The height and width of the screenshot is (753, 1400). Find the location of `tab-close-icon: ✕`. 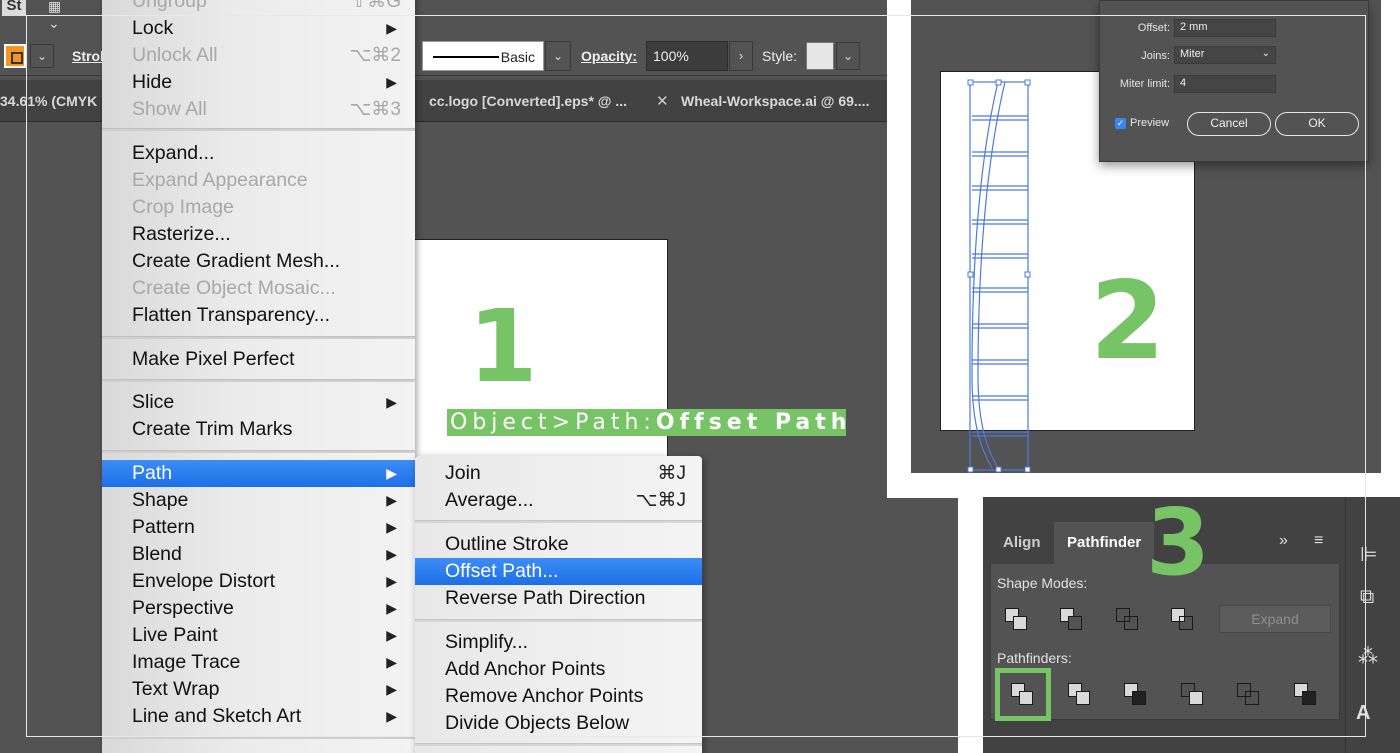

tab-close-icon: ✕ is located at coordinates (662, 101).